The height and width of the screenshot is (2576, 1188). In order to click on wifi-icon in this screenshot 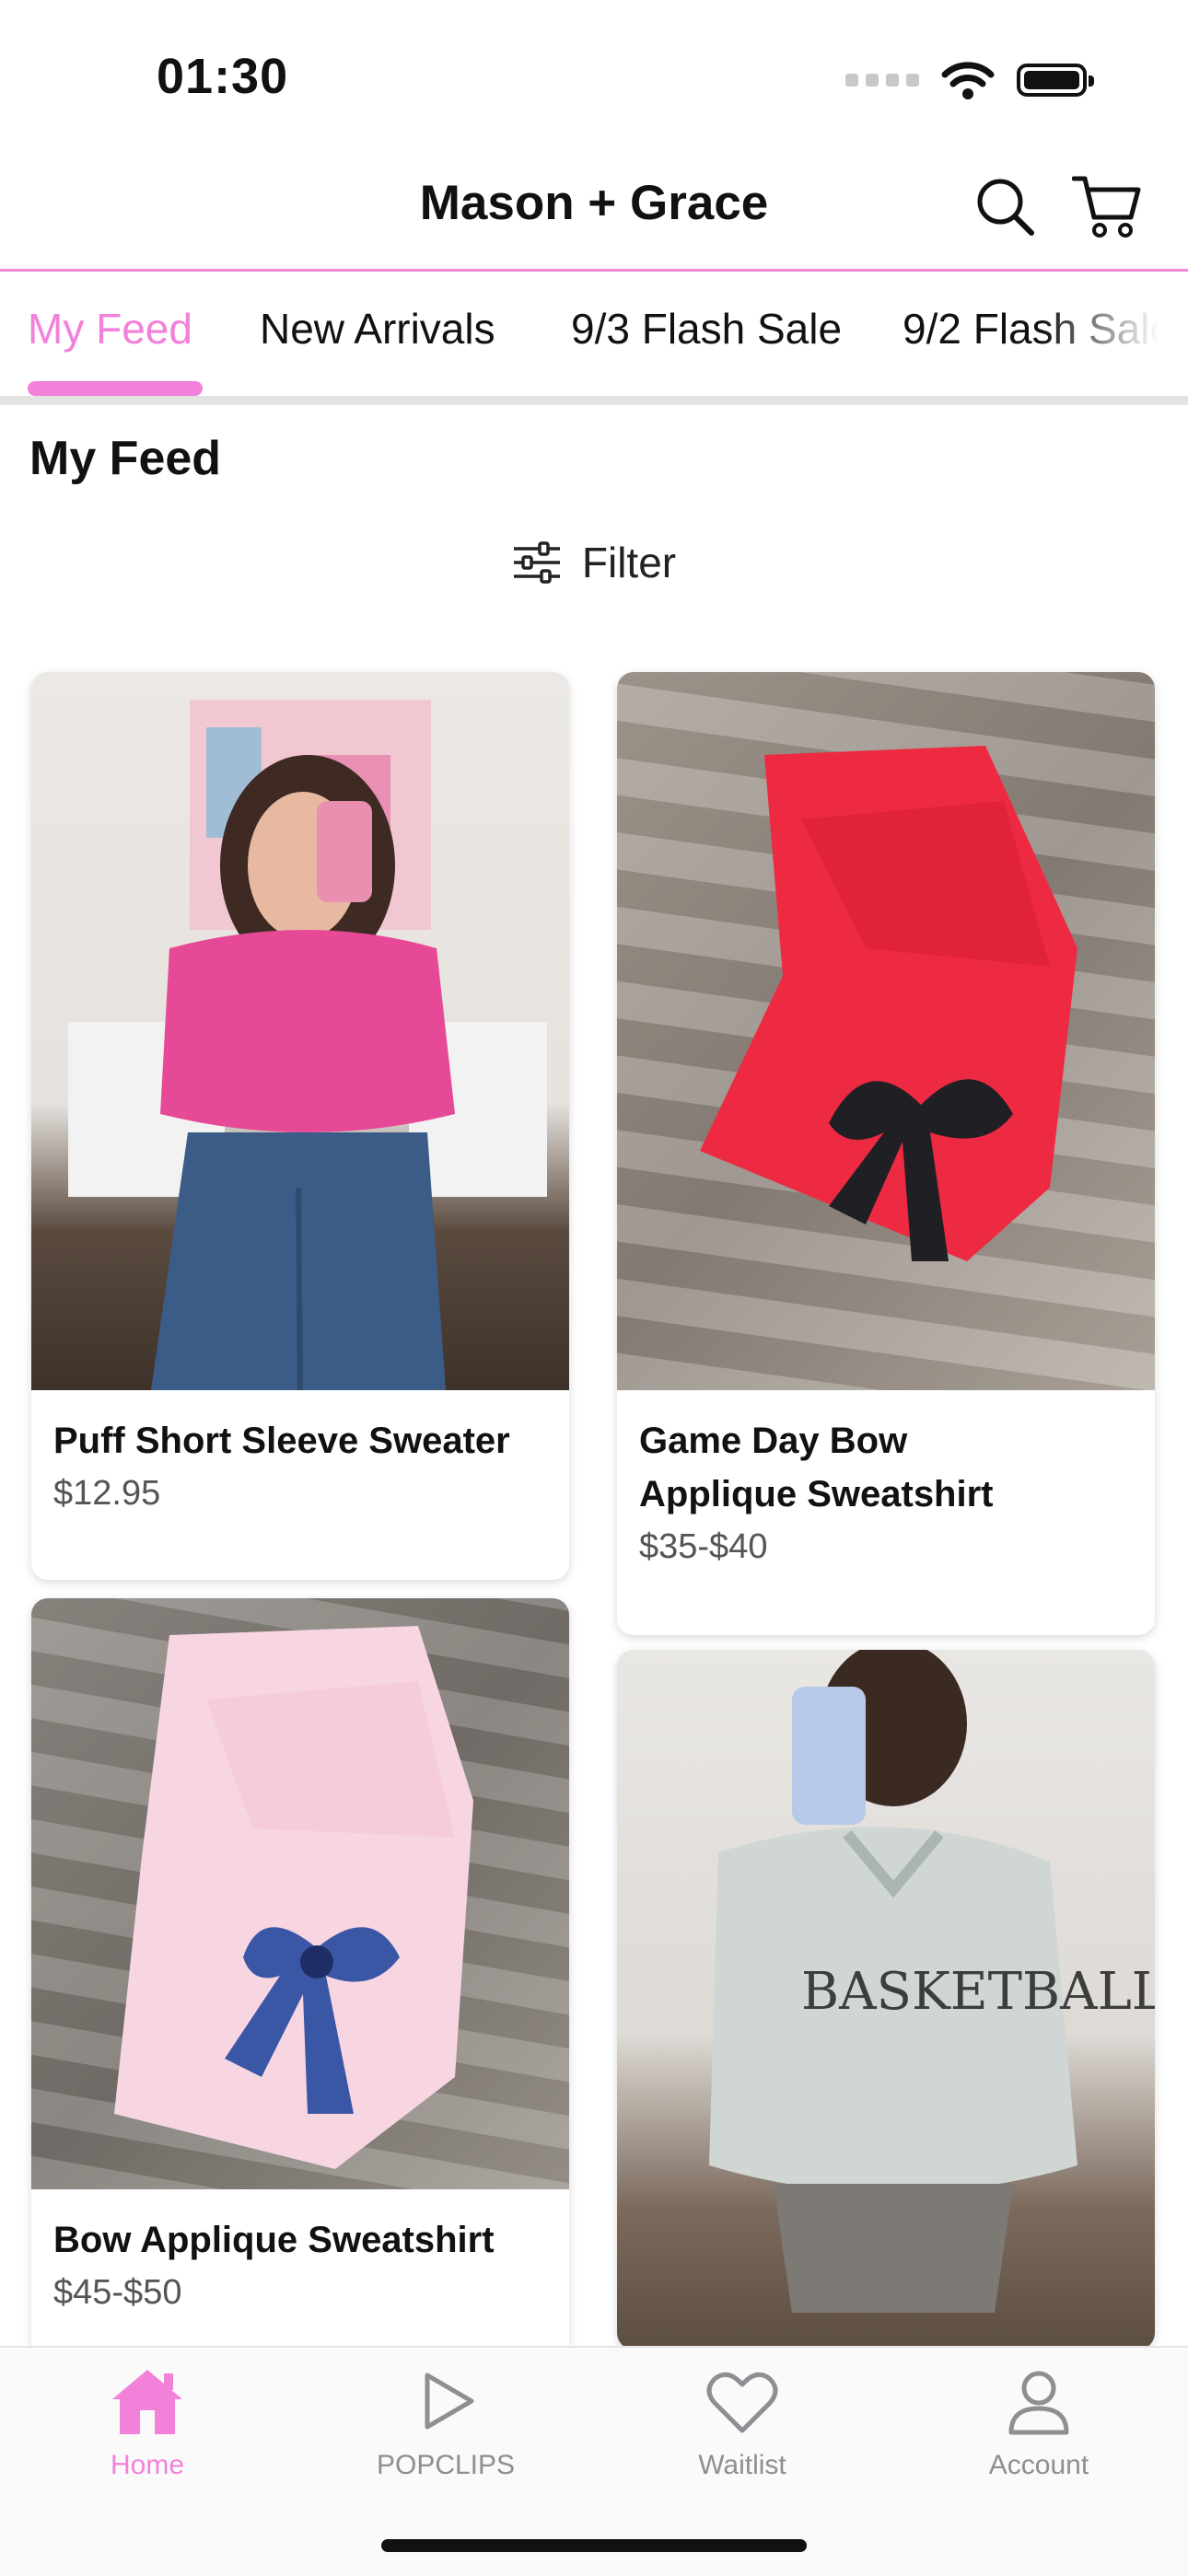, I will do `click(968, 80)`.